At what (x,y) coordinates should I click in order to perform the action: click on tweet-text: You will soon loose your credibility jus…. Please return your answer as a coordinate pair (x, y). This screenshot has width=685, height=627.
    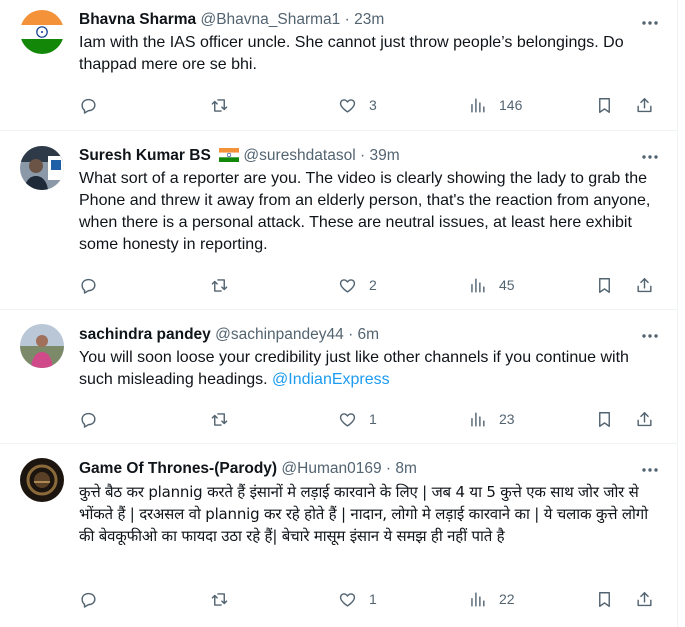
    Looking at the image, I should click on (370, 369).